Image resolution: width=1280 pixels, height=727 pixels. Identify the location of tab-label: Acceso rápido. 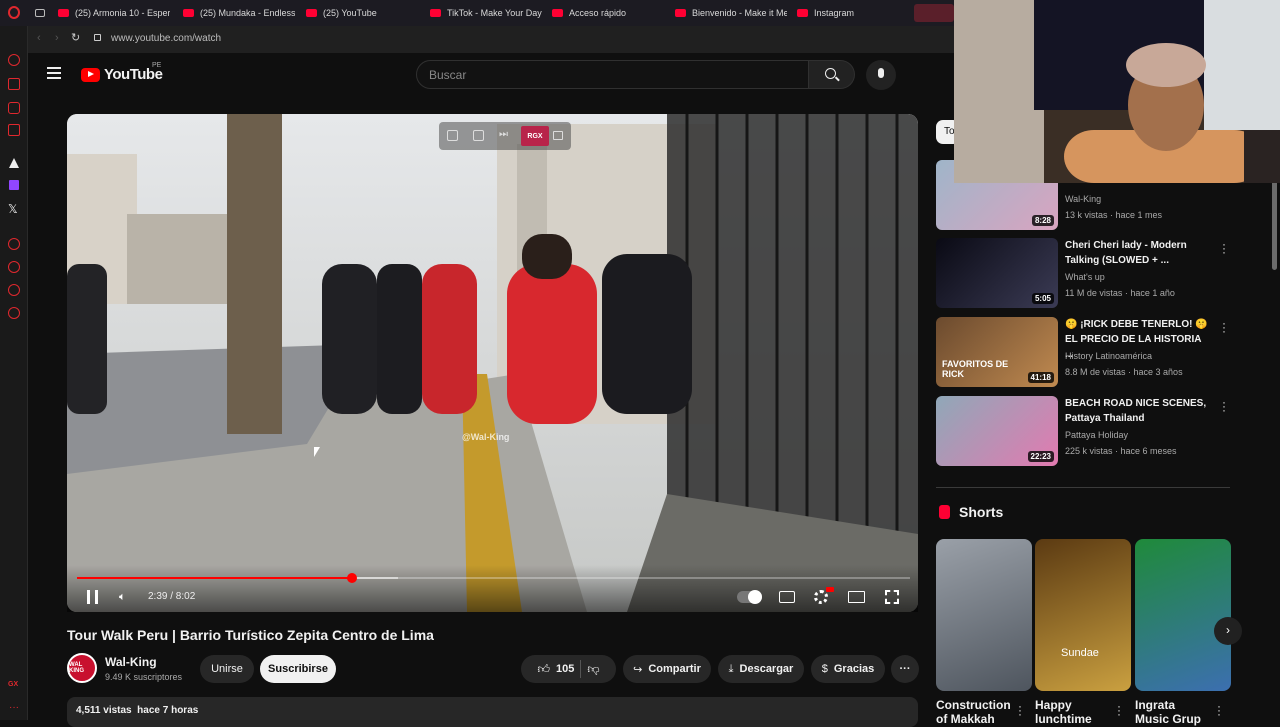
(598, 13).